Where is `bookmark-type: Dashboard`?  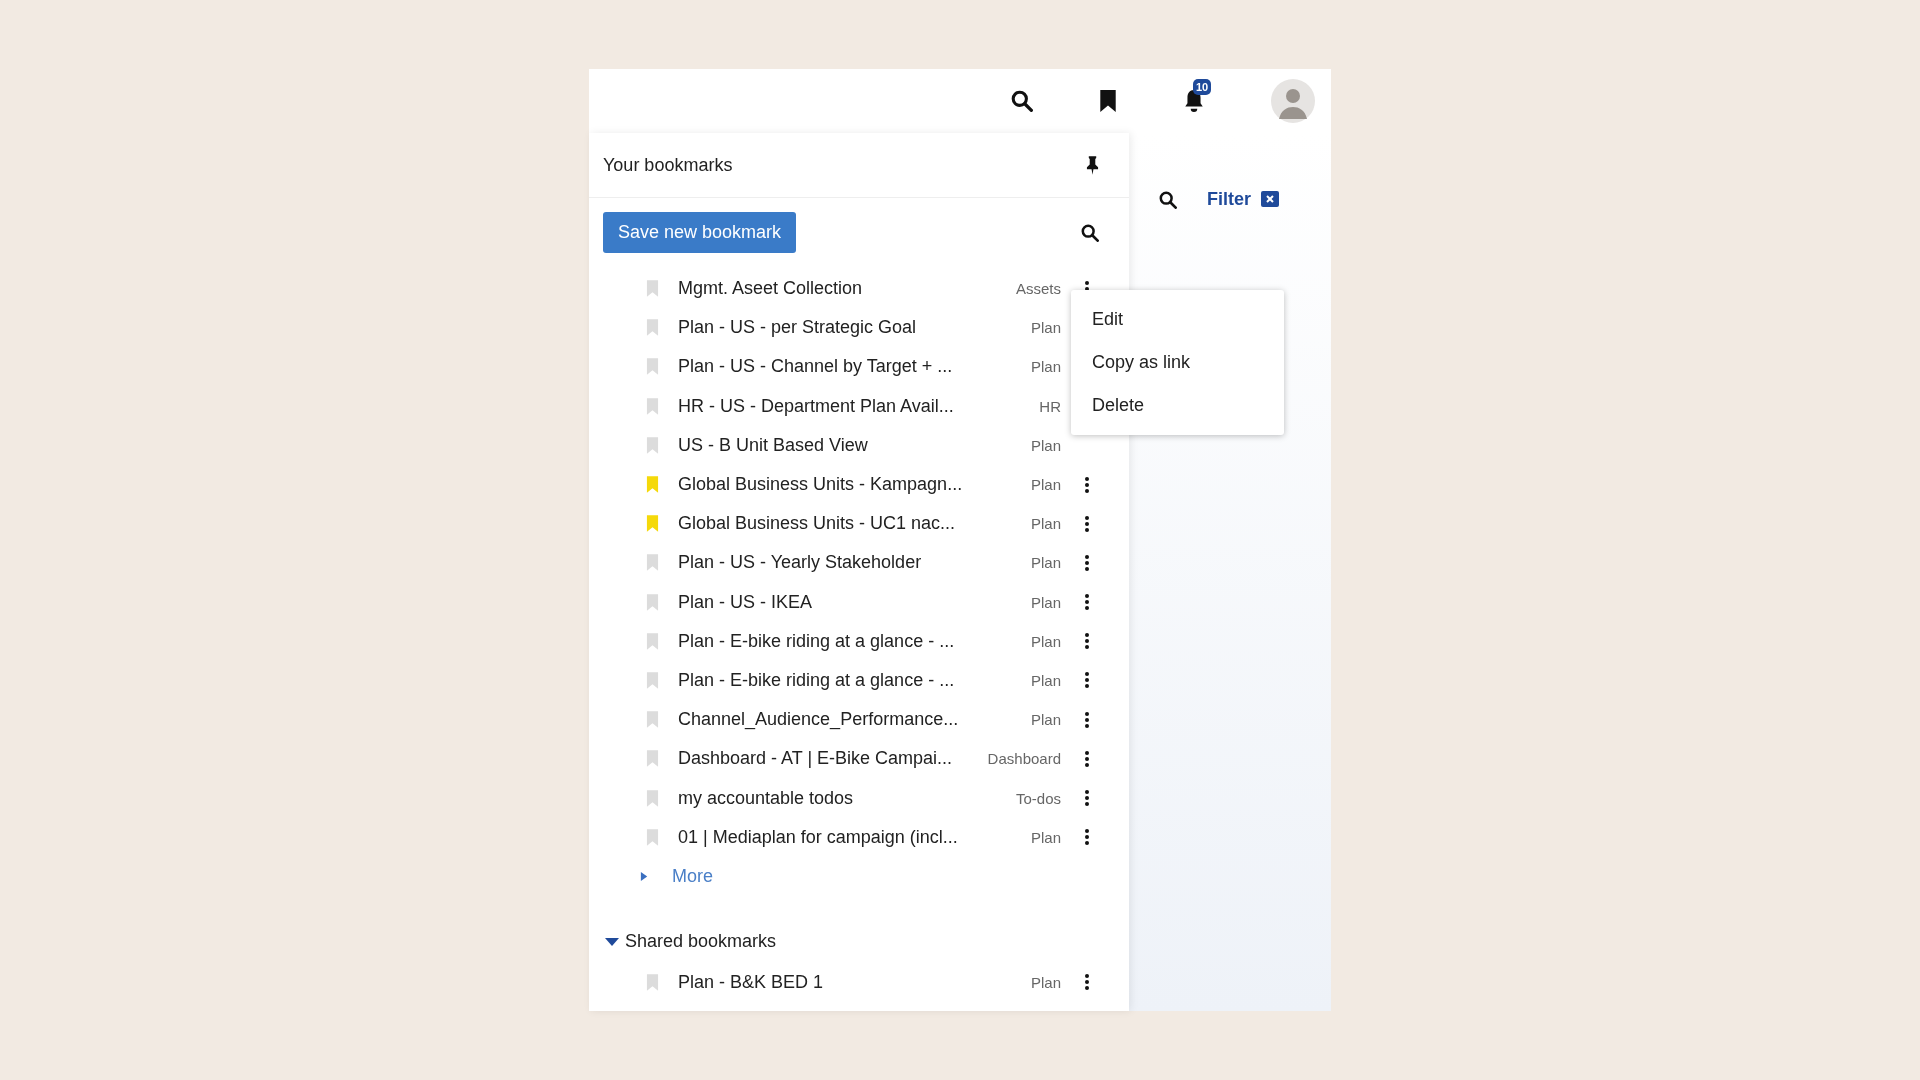
bookmark-type: Dashboard is located at coordinates (1024, 759).